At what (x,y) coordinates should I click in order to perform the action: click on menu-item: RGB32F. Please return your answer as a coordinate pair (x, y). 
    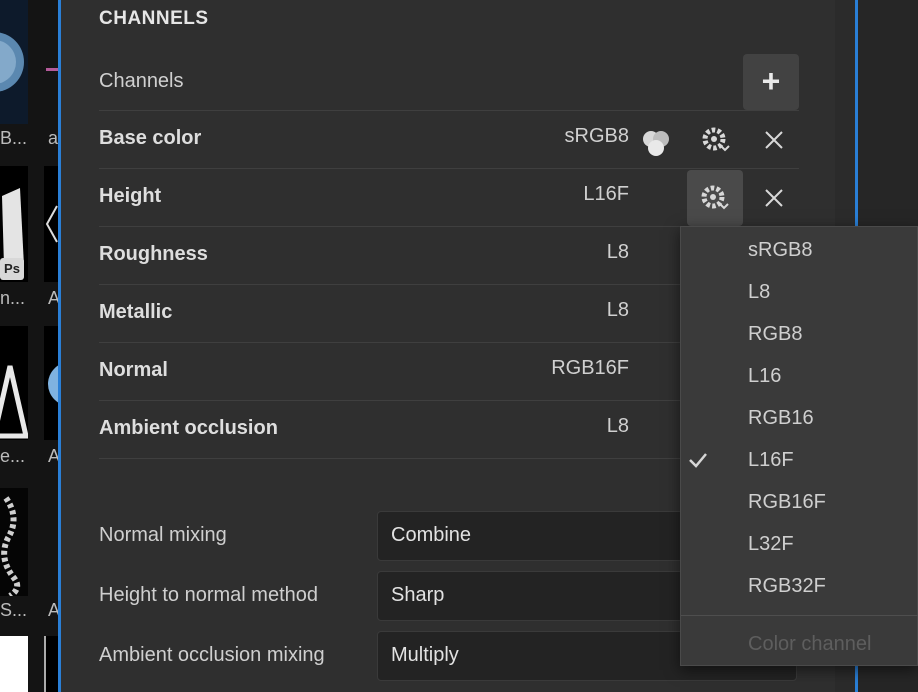
    Looking at the image, I should click on (799, 586).